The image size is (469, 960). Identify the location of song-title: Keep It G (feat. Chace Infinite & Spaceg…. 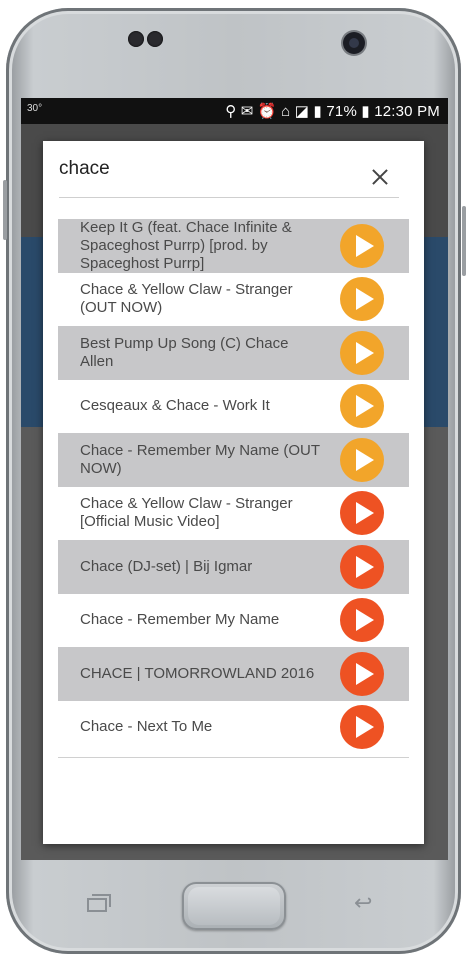
(186, 245).